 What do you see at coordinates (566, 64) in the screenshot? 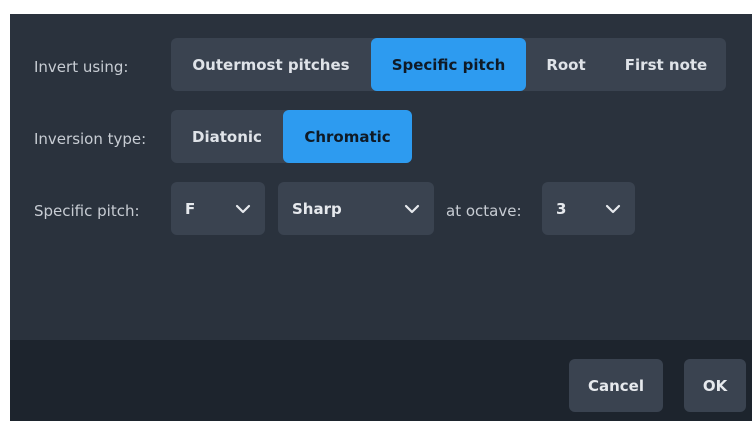
I see `option-root: Root` at bounding box center [566, 64].